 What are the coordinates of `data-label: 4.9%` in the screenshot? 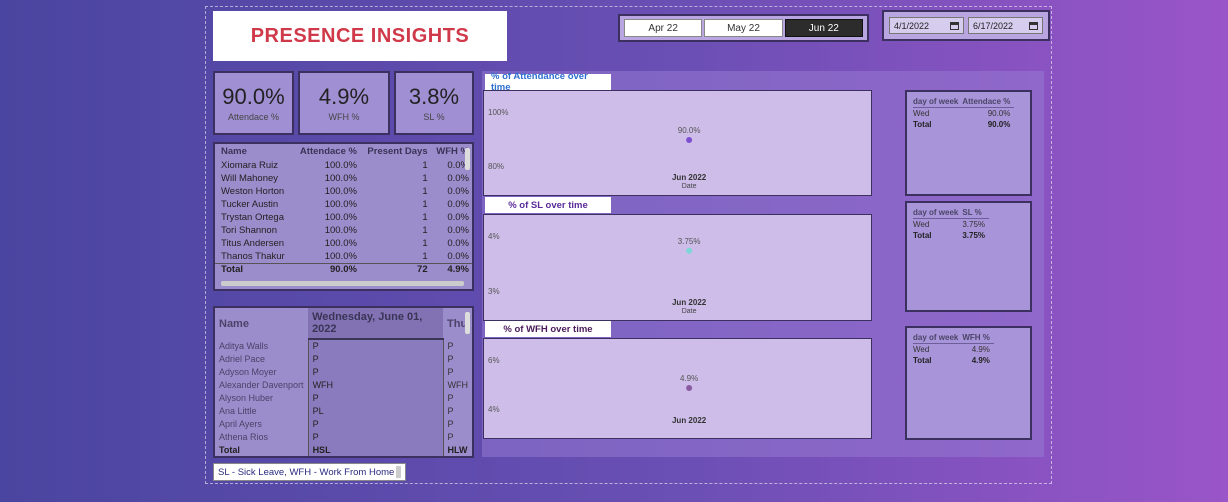 It's located at (689, 378).